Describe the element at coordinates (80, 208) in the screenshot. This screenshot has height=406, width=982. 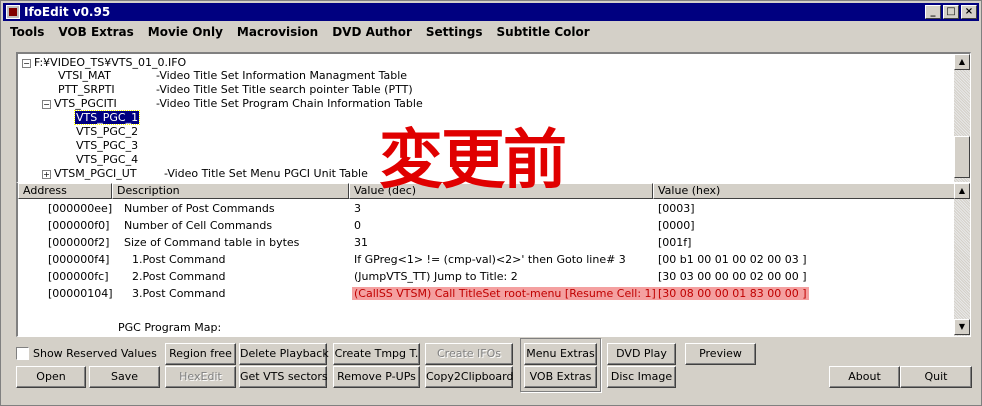
I see `cell-address: [000000ee]` at that location.